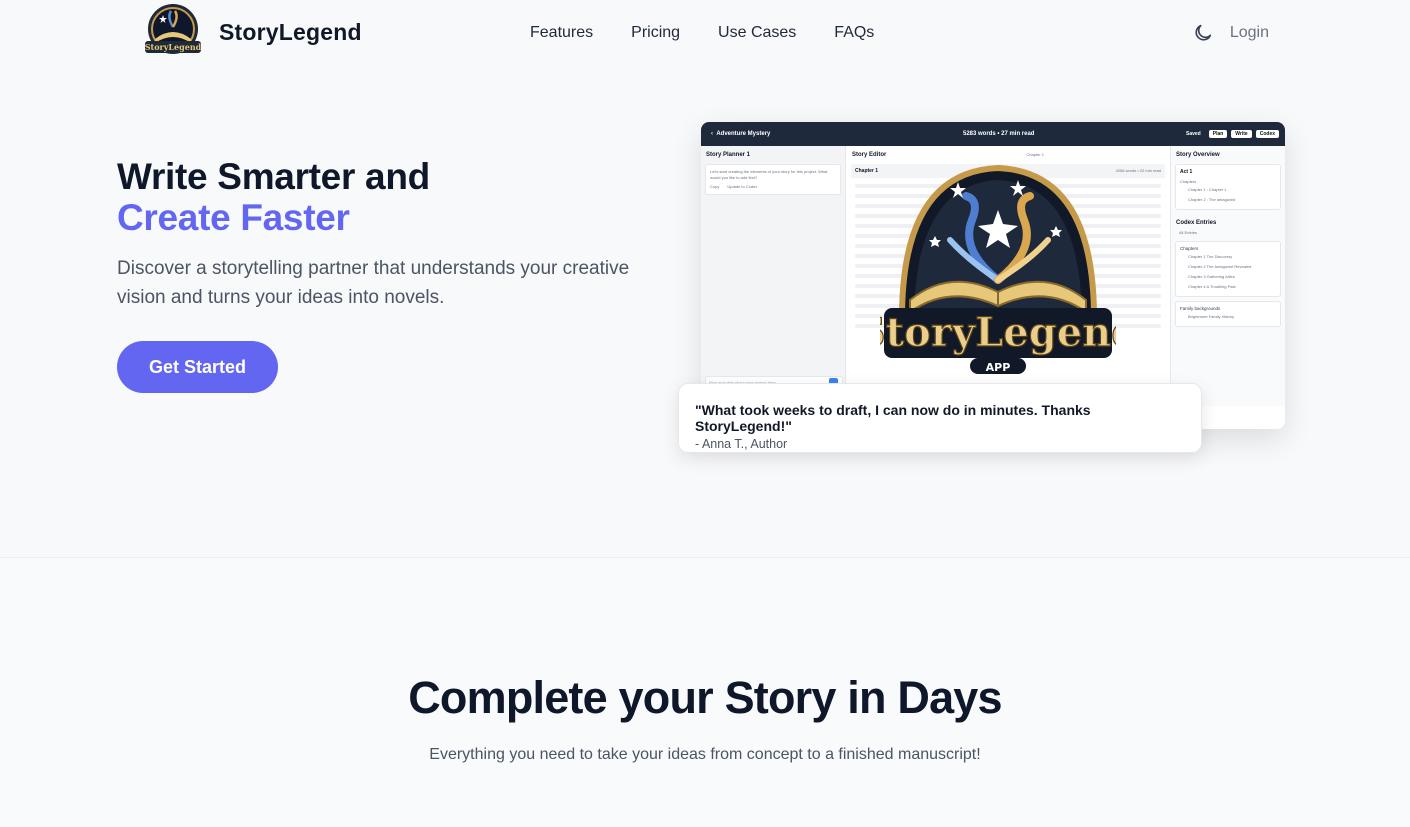 Image resolution: width=1410 pixels, height=827 pixels. Describe the element at coordinates (655, 33) in the screenshot. I see `nav-link-pricing: Pricing` at that location.